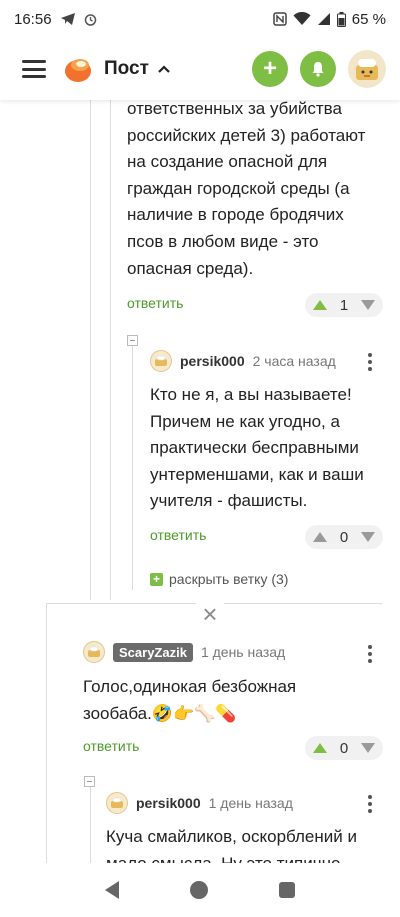 The height and width of the screenshot is (917, 400). What do you see at coordinates (210, 615) in the screenshot?
I see `close-icon: ×` at bounding box center [210, 615].